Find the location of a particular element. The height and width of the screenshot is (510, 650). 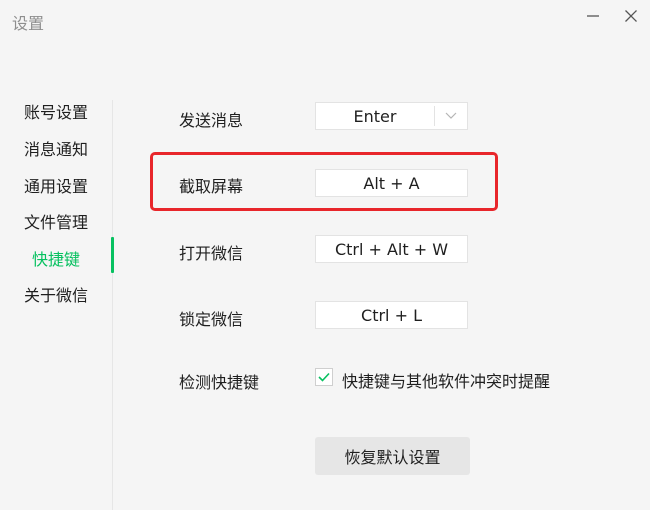

send-message-select: Enter is located at coordinates (391, 116).